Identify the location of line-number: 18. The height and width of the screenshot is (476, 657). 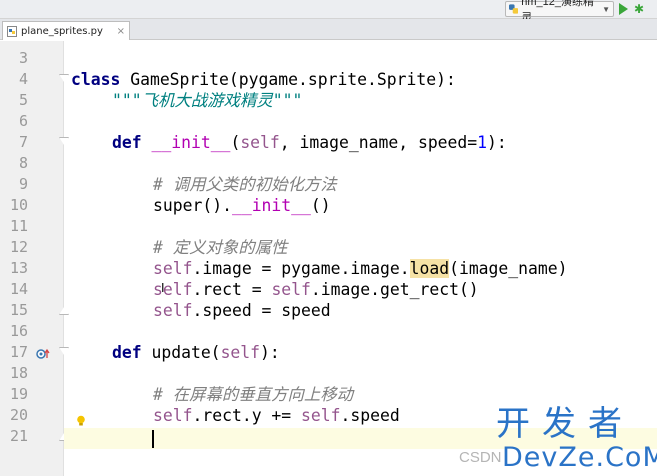
(18, 373).